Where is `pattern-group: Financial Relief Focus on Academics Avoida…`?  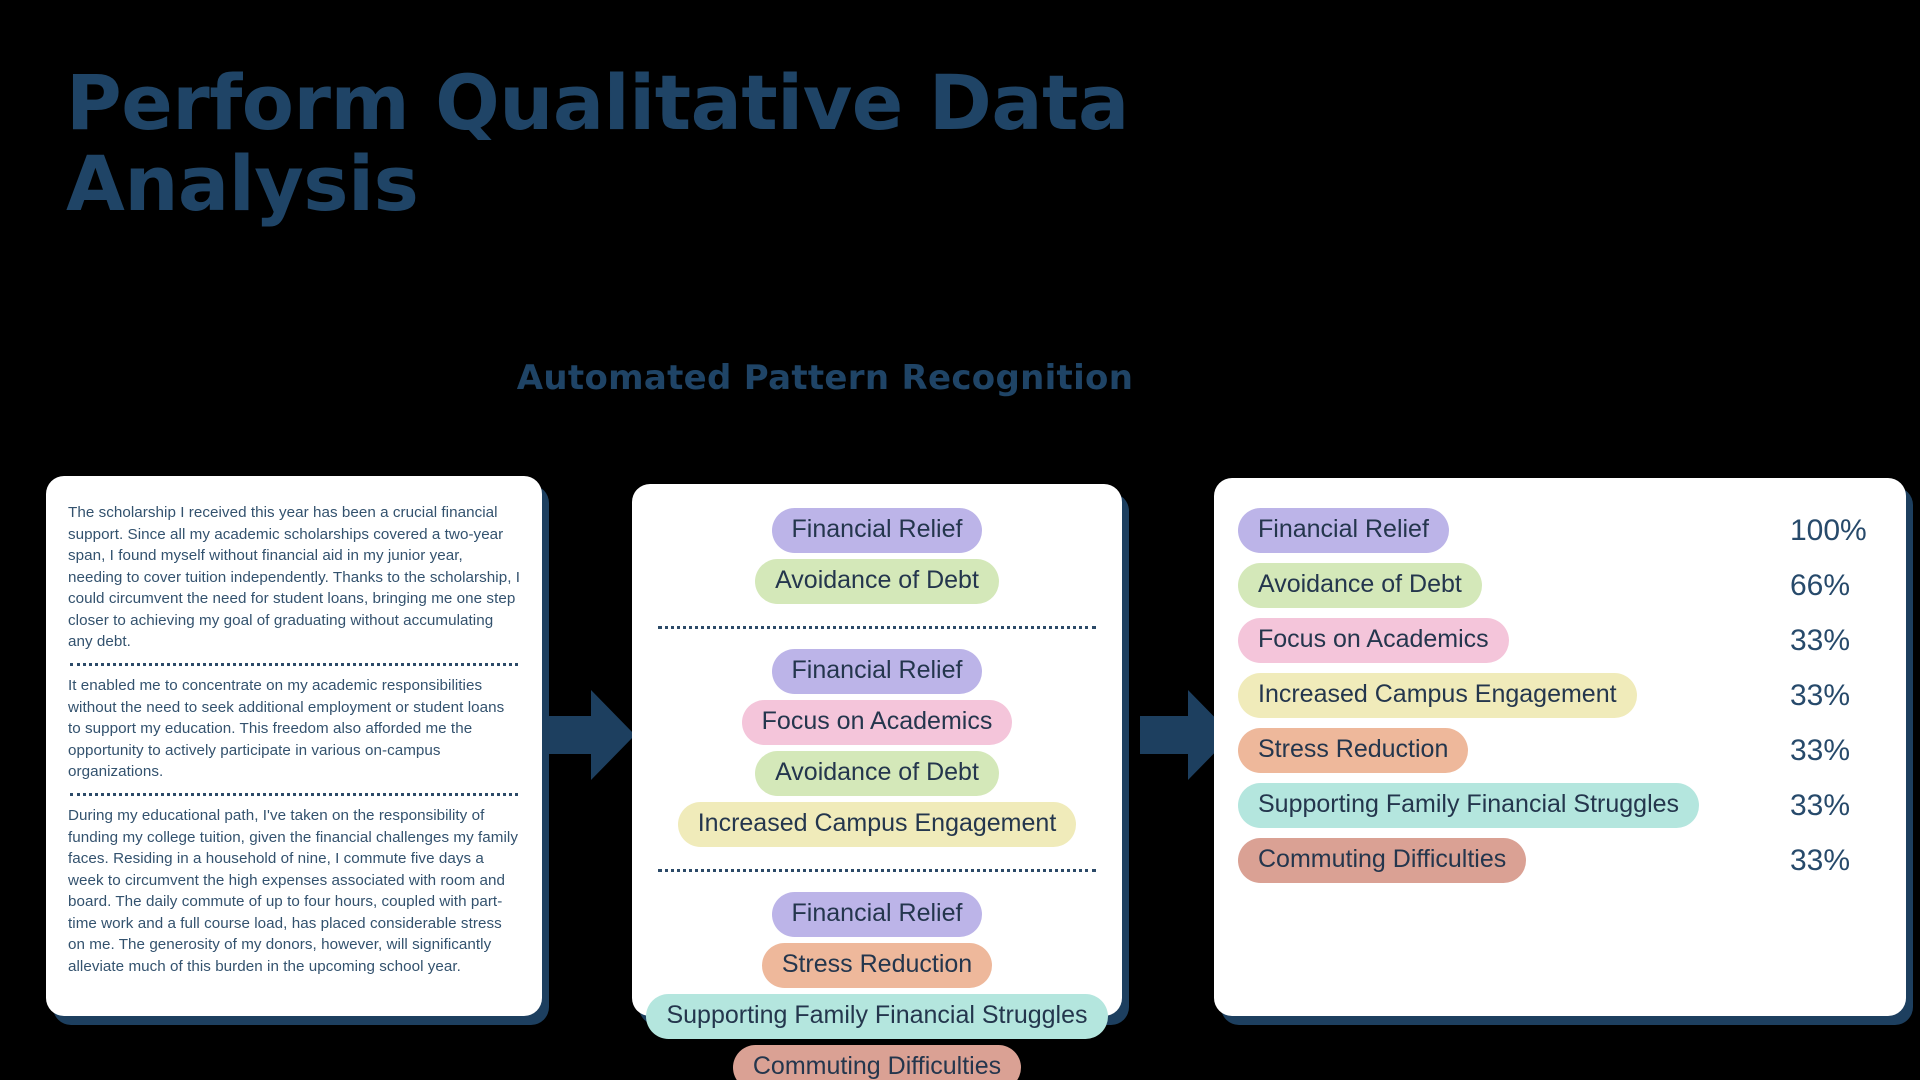 pattern-group: Financial Relief Focus on Academics Avoida… is located at coordinates (877, 748).